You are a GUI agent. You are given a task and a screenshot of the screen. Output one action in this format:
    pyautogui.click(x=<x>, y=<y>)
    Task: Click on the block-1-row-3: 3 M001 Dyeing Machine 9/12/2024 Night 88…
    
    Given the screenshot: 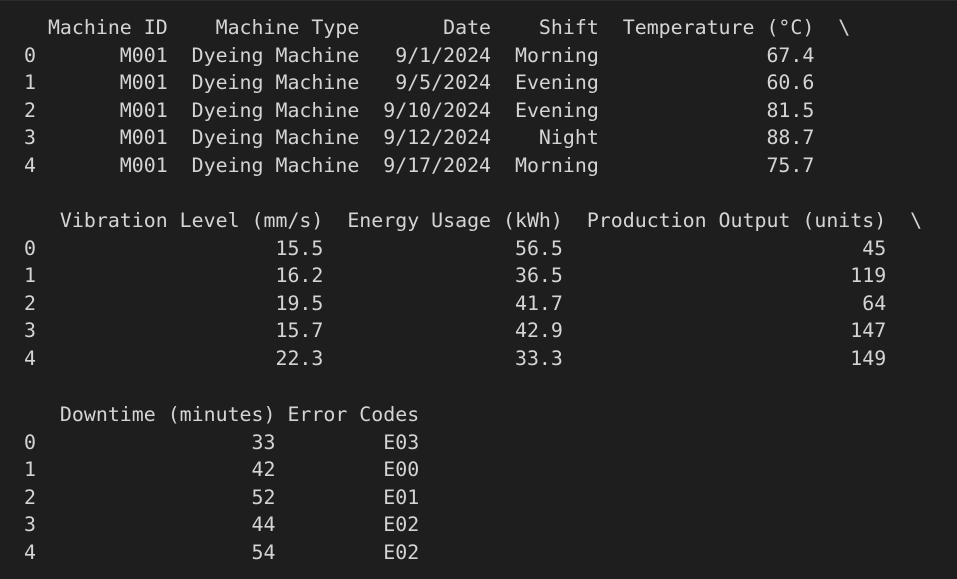 What is the action you would take?
    pyautogui.click(x=419, y=138)
    